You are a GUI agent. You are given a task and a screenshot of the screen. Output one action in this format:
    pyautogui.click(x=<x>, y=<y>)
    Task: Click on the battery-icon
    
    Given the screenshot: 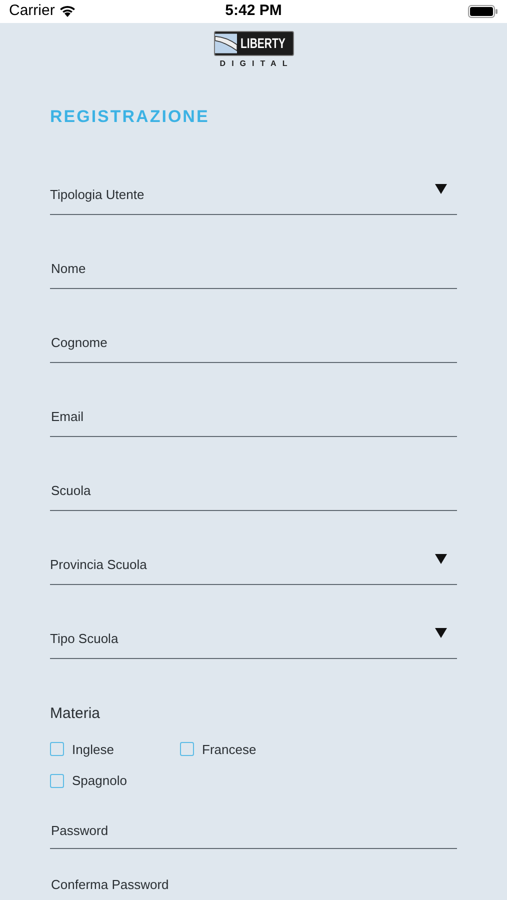 What is the action you would take?
    pyautogui.click(x=483, y=11)
    